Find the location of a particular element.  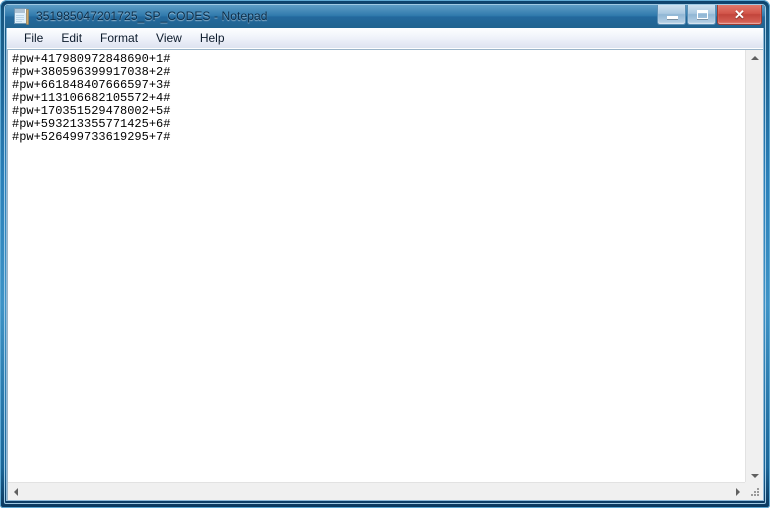

scrollbar-corner is located at coordinates (754, 491).